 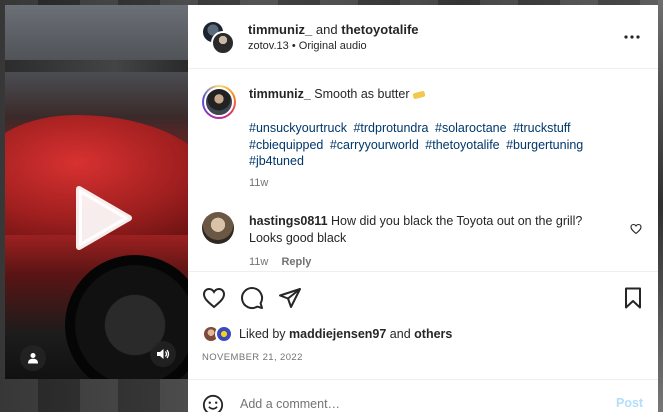 I want to click on collaborator-username-link: thetoyotalife, so click(x=379, y=29).